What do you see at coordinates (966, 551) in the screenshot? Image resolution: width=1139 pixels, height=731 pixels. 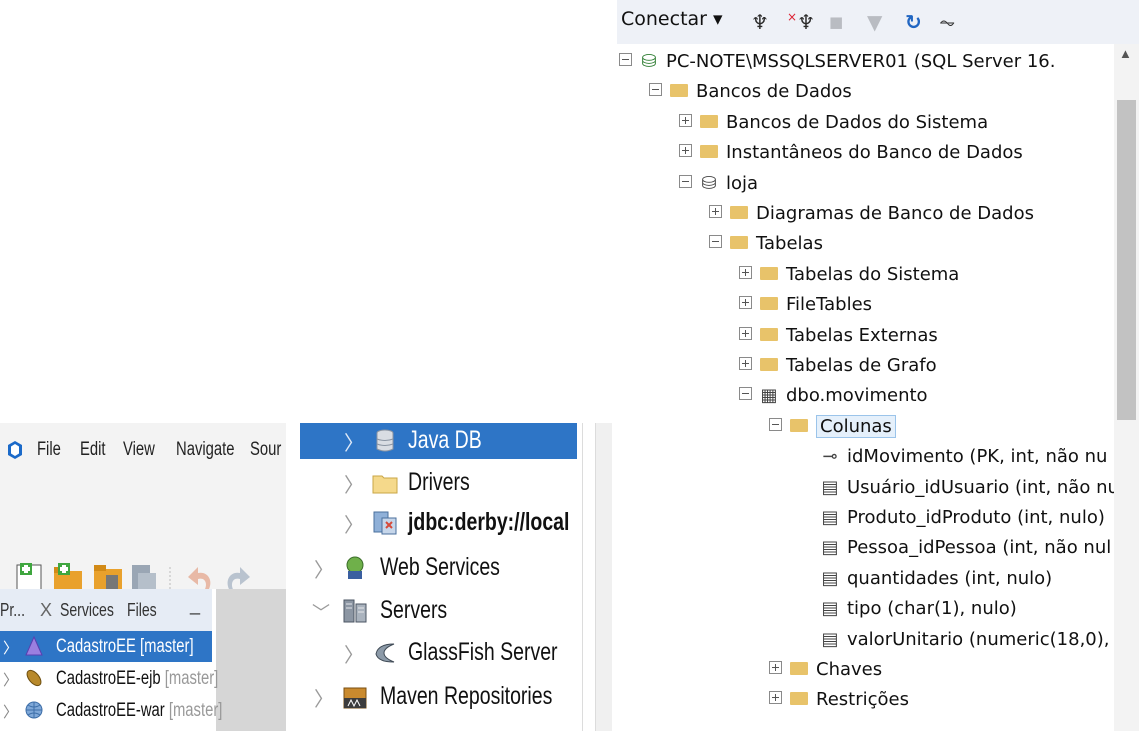 I see `tree-node-column: ▤ Pessoa_idPessoa (int, não nul` at bounding box center [966, 551].